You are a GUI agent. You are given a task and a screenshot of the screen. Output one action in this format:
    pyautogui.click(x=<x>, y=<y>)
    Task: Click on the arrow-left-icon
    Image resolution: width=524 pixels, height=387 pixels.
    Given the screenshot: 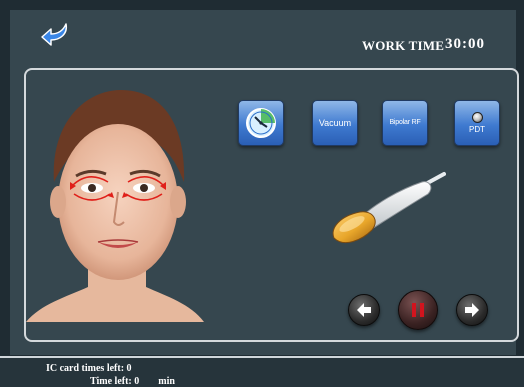 What is the action you would take?
    pyautogui.click(x=364, y=310)
    